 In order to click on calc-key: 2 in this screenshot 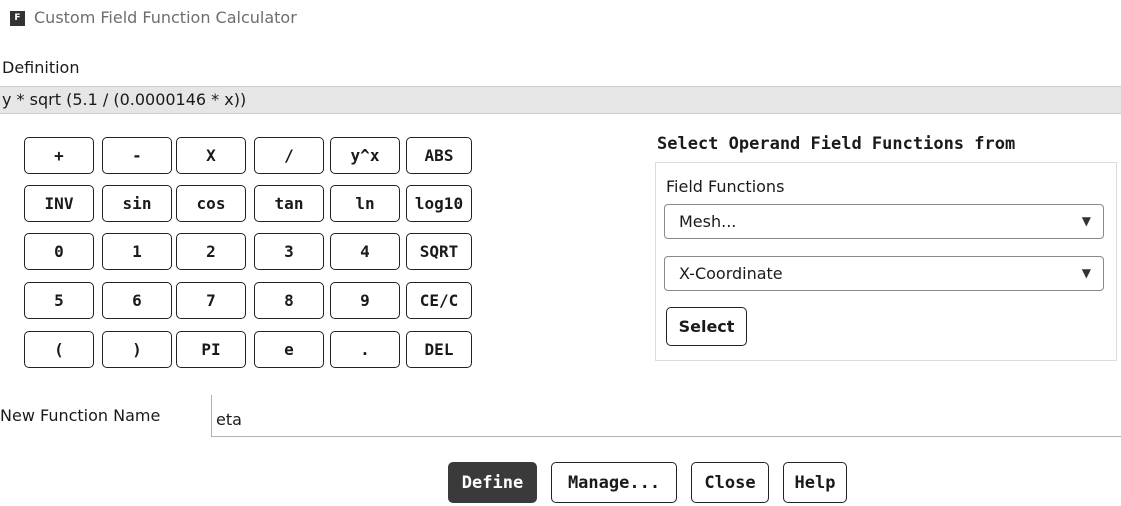, I will do `click(211, 251)`.